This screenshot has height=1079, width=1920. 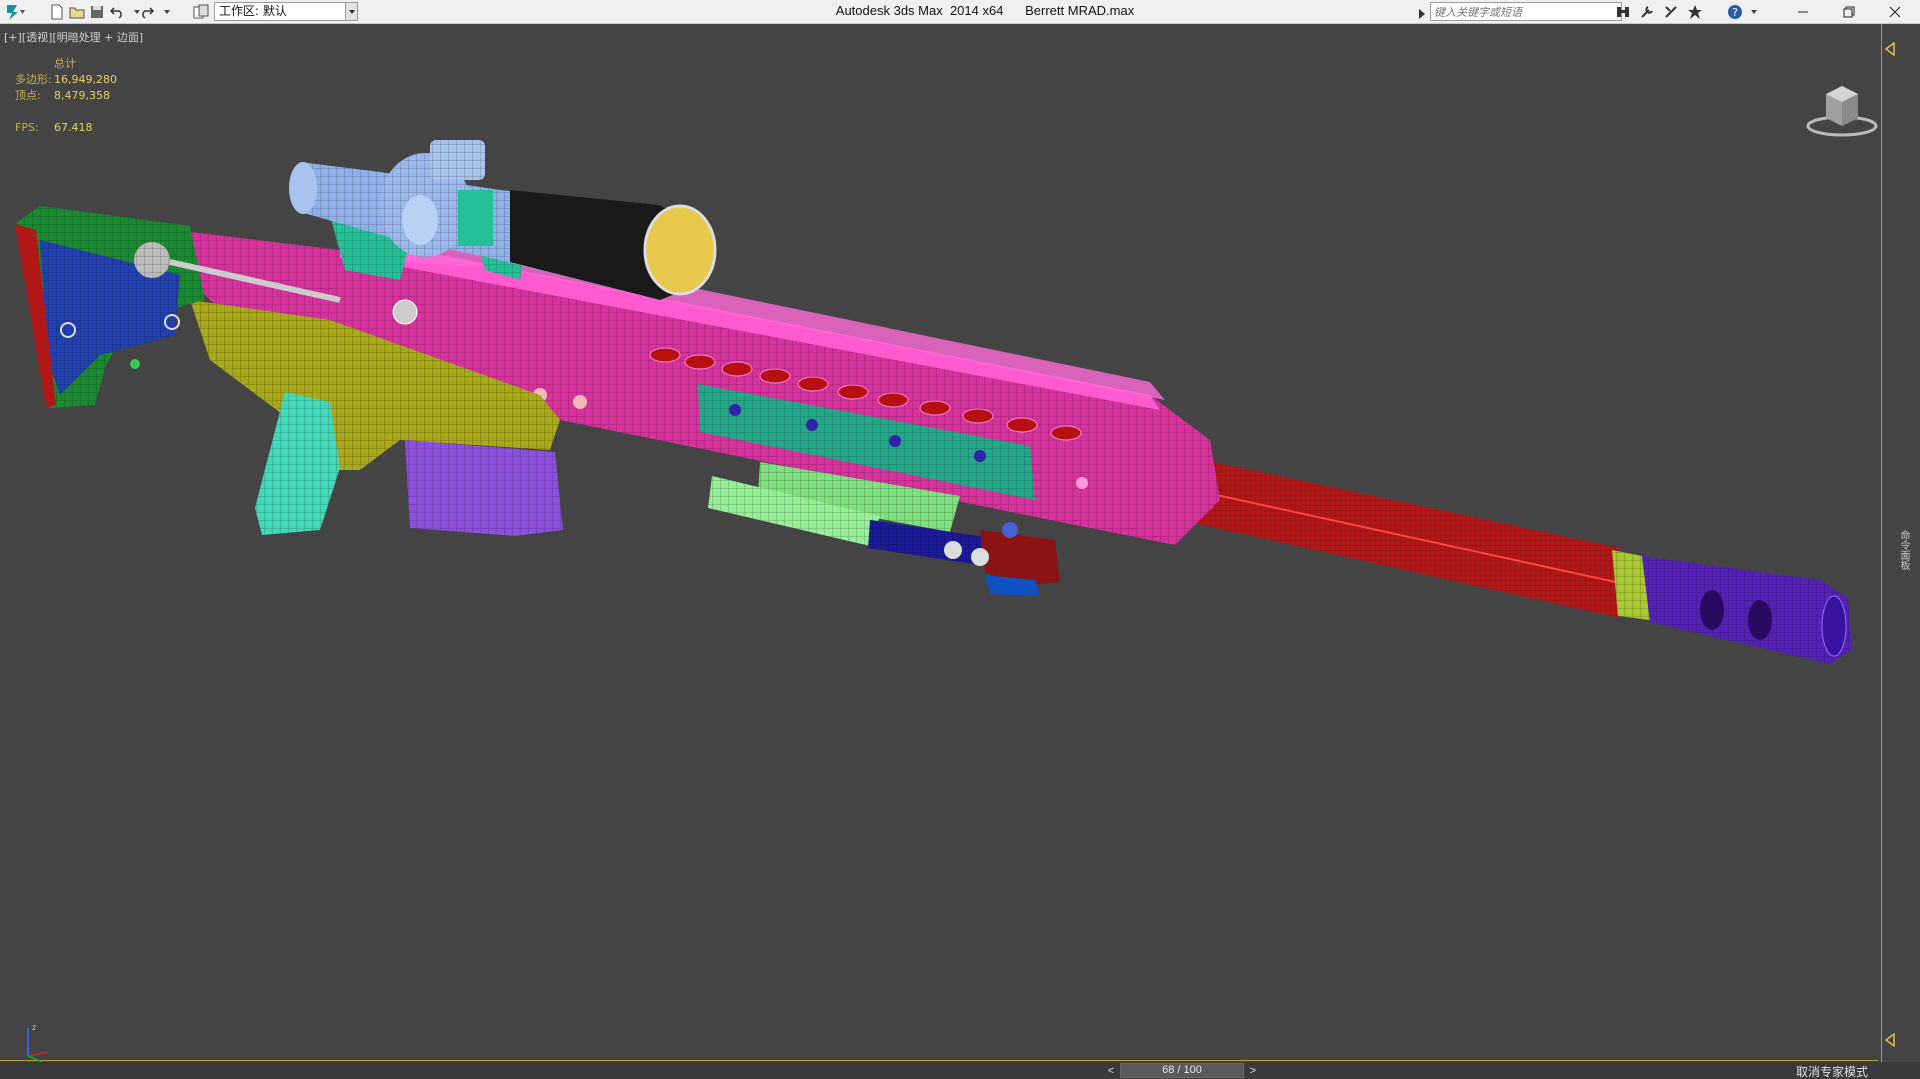 I want to click on time-slider-prev-button: <, so click(x=1111, y=1070).